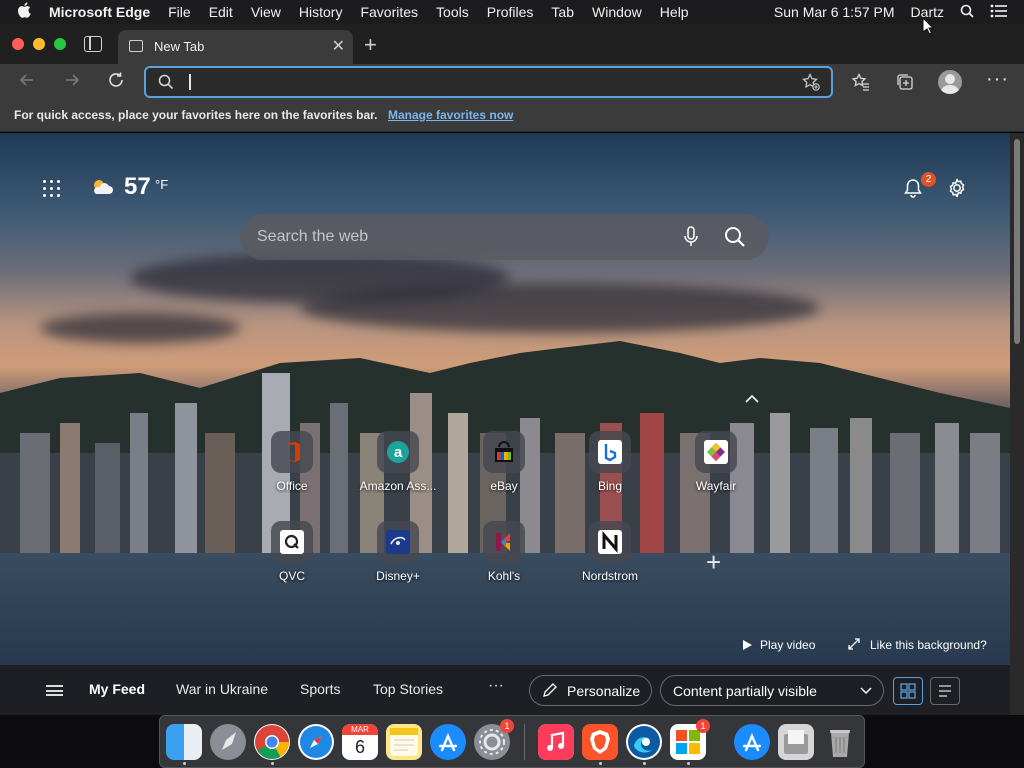 The height and width of the screenshot is (768, 1024). I want to click on feed-tab-my-feed: My Feed, so click(117, 689).